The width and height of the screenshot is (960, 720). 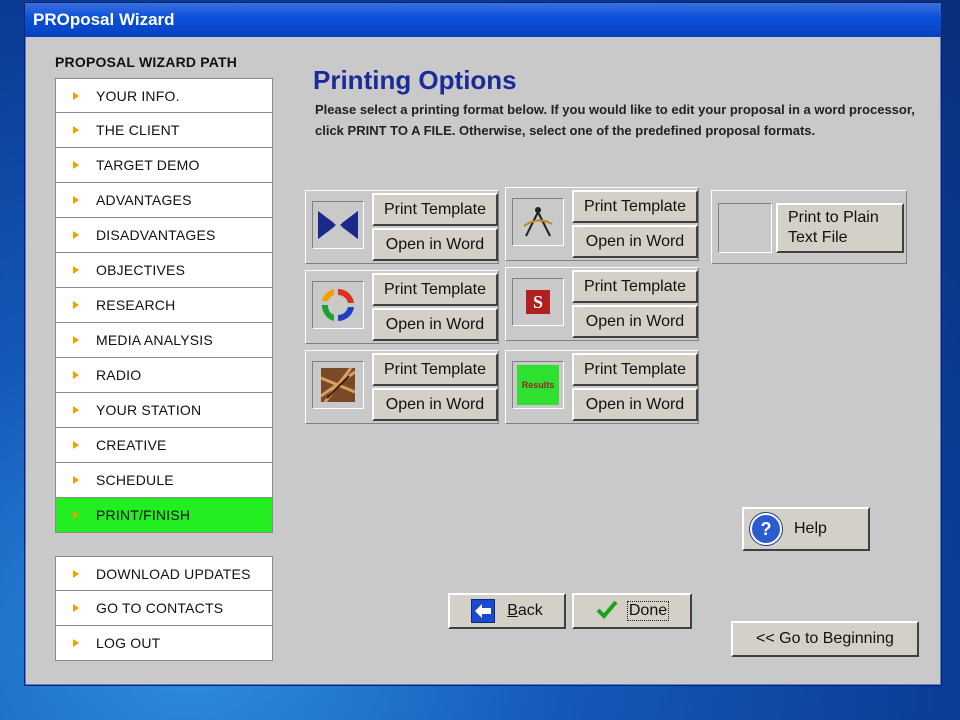 What do you see at coordinates (138, 130) in the screenshot?
I see `sidebar-item-label: THE CLIENT` at bounding box center [138, 130].